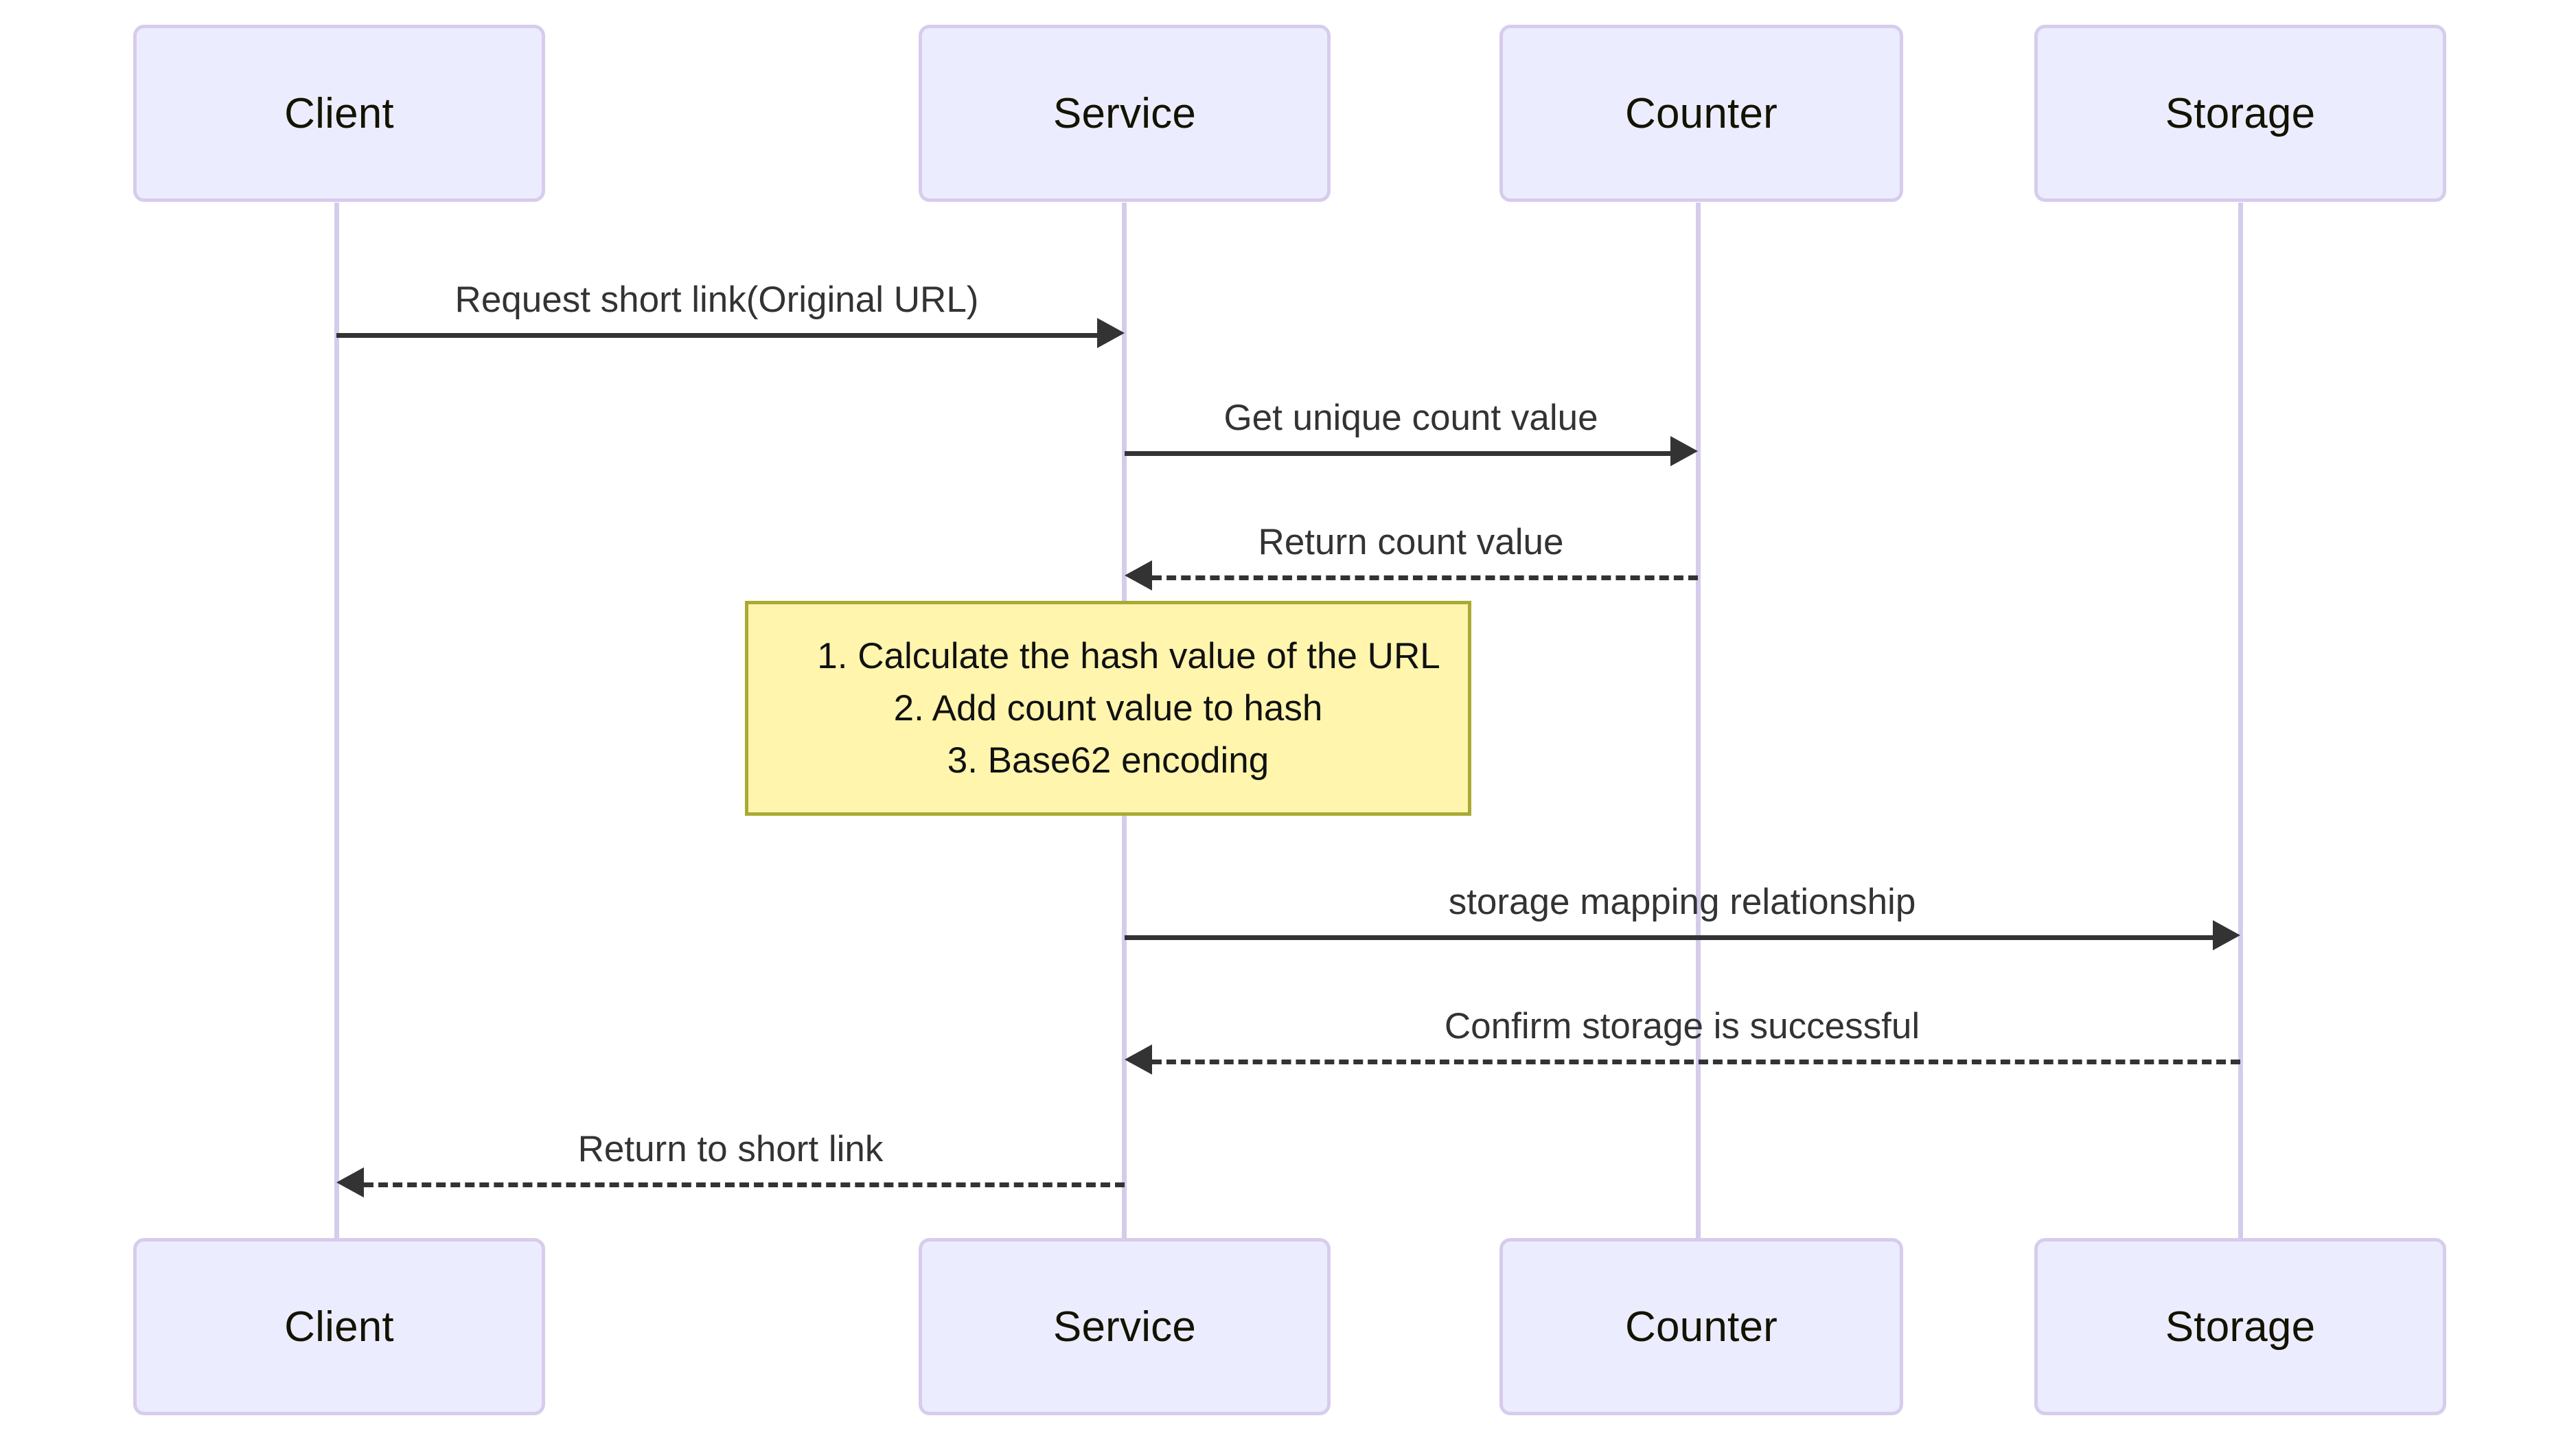  Describe the element at coordinates (717, 299) in the screenshot. I see `message-label: Request short link(Original URL)` at that location.